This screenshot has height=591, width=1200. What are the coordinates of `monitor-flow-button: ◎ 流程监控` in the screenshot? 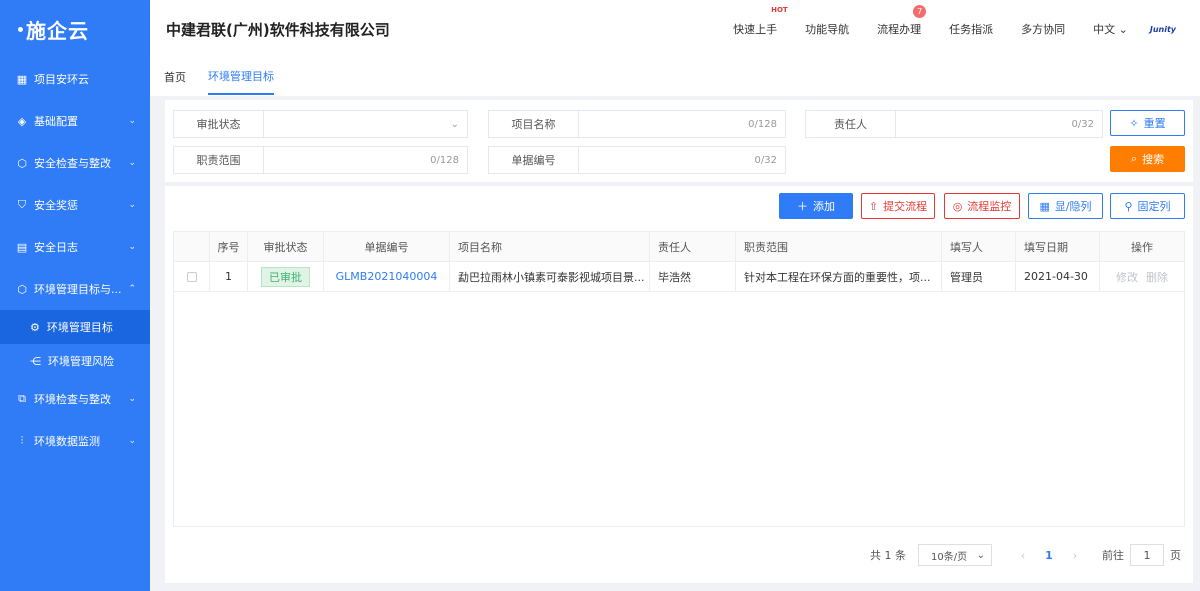 It's located at (982, 206).